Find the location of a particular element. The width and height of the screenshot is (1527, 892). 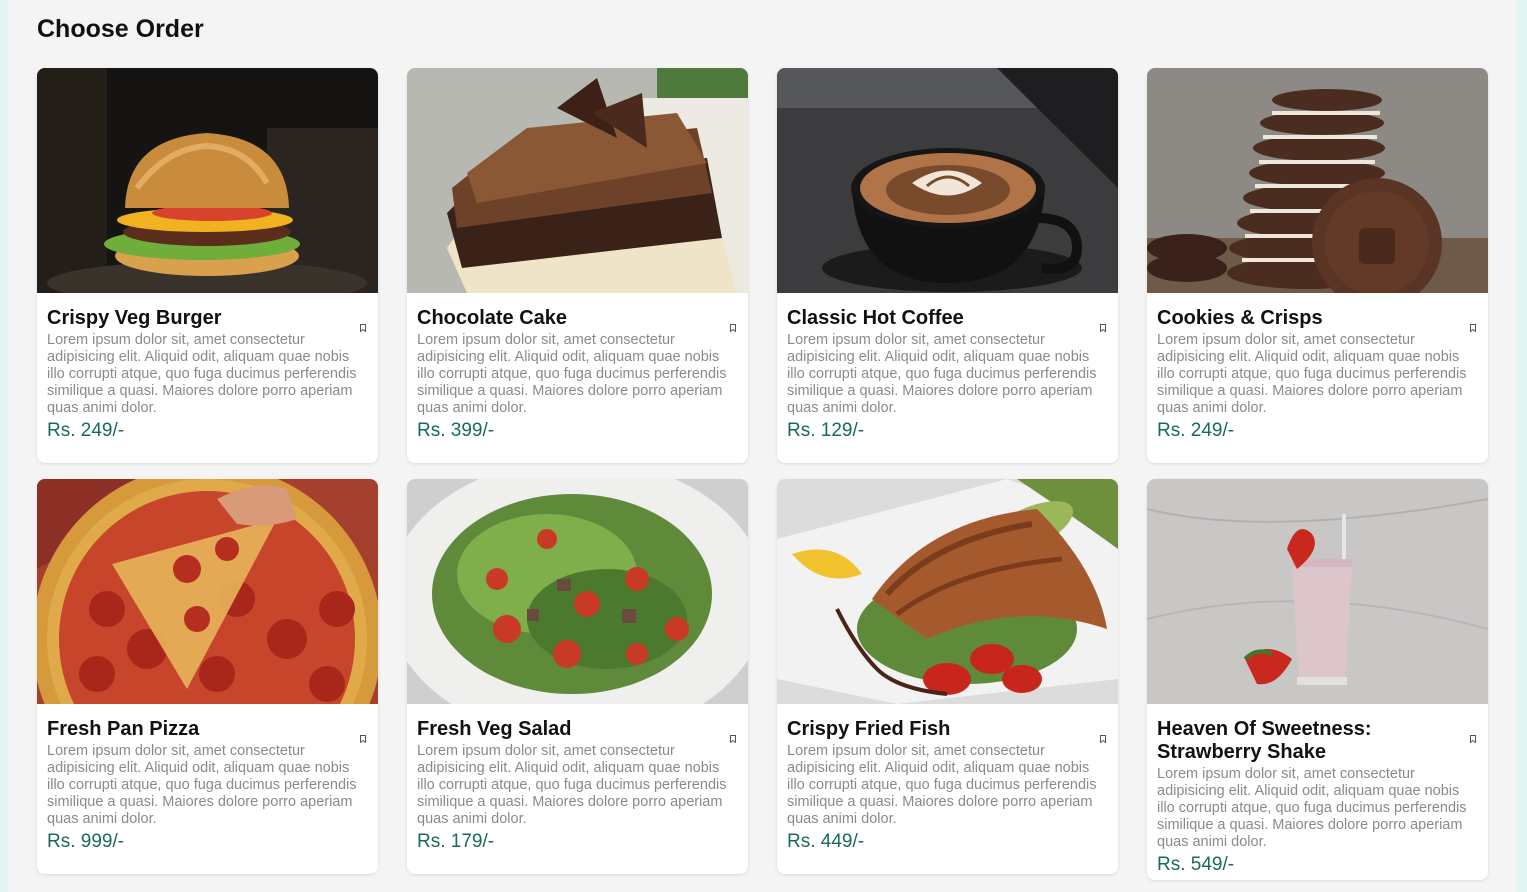

card-title: Crispy Veg Burger is located at coordinates (134, 318).